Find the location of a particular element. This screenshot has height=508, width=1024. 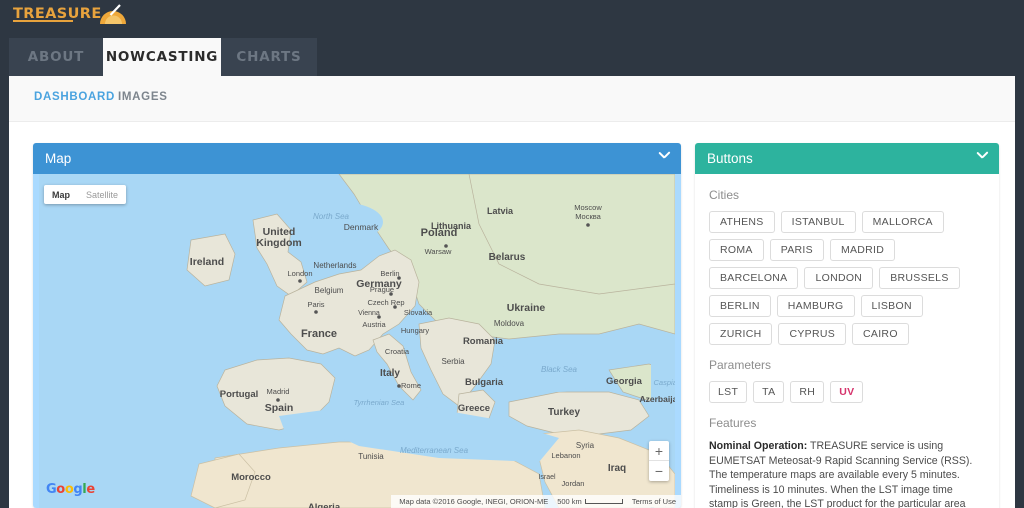

parameter-button-ta: TA is located at coordinates (769, 392).